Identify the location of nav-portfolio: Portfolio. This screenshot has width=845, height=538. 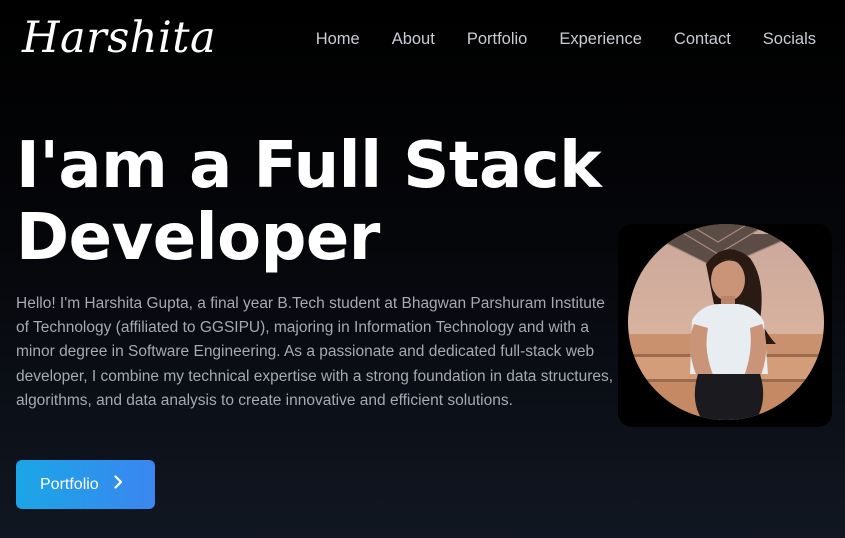
(497, 39).